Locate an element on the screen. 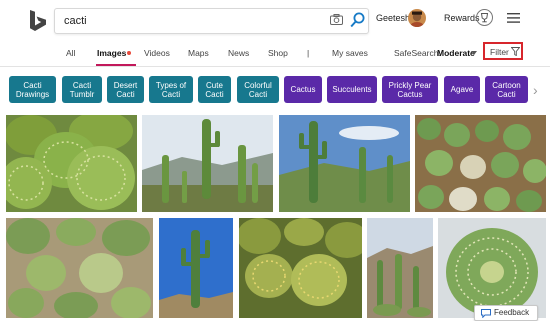 Image resolution: width=550 pixels, height=321 pixels. saguaro-field-image is located at coordinates (344, 163).